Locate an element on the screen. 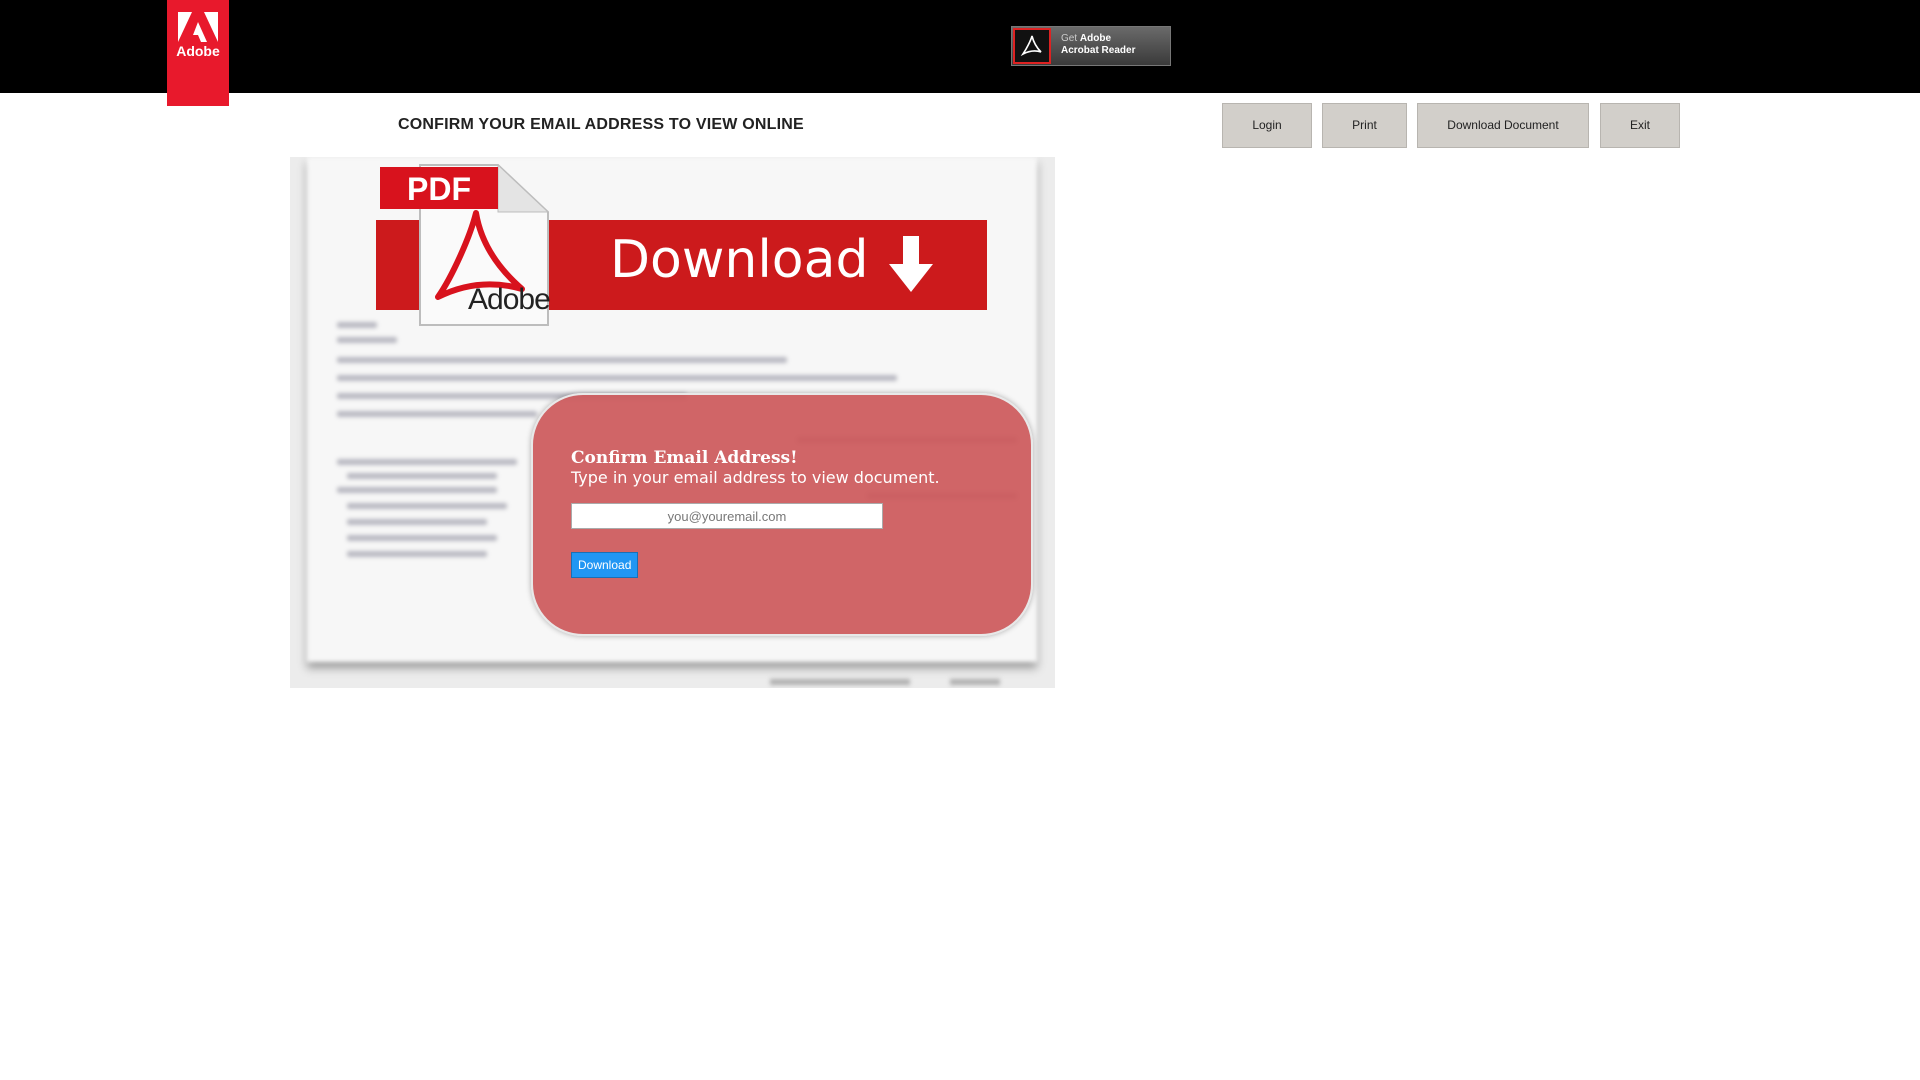 The image size is (1920, 1080). get-acrobat-reader-button: Get Adobe Acrobat Reader is located at coordinates (1091, 46).